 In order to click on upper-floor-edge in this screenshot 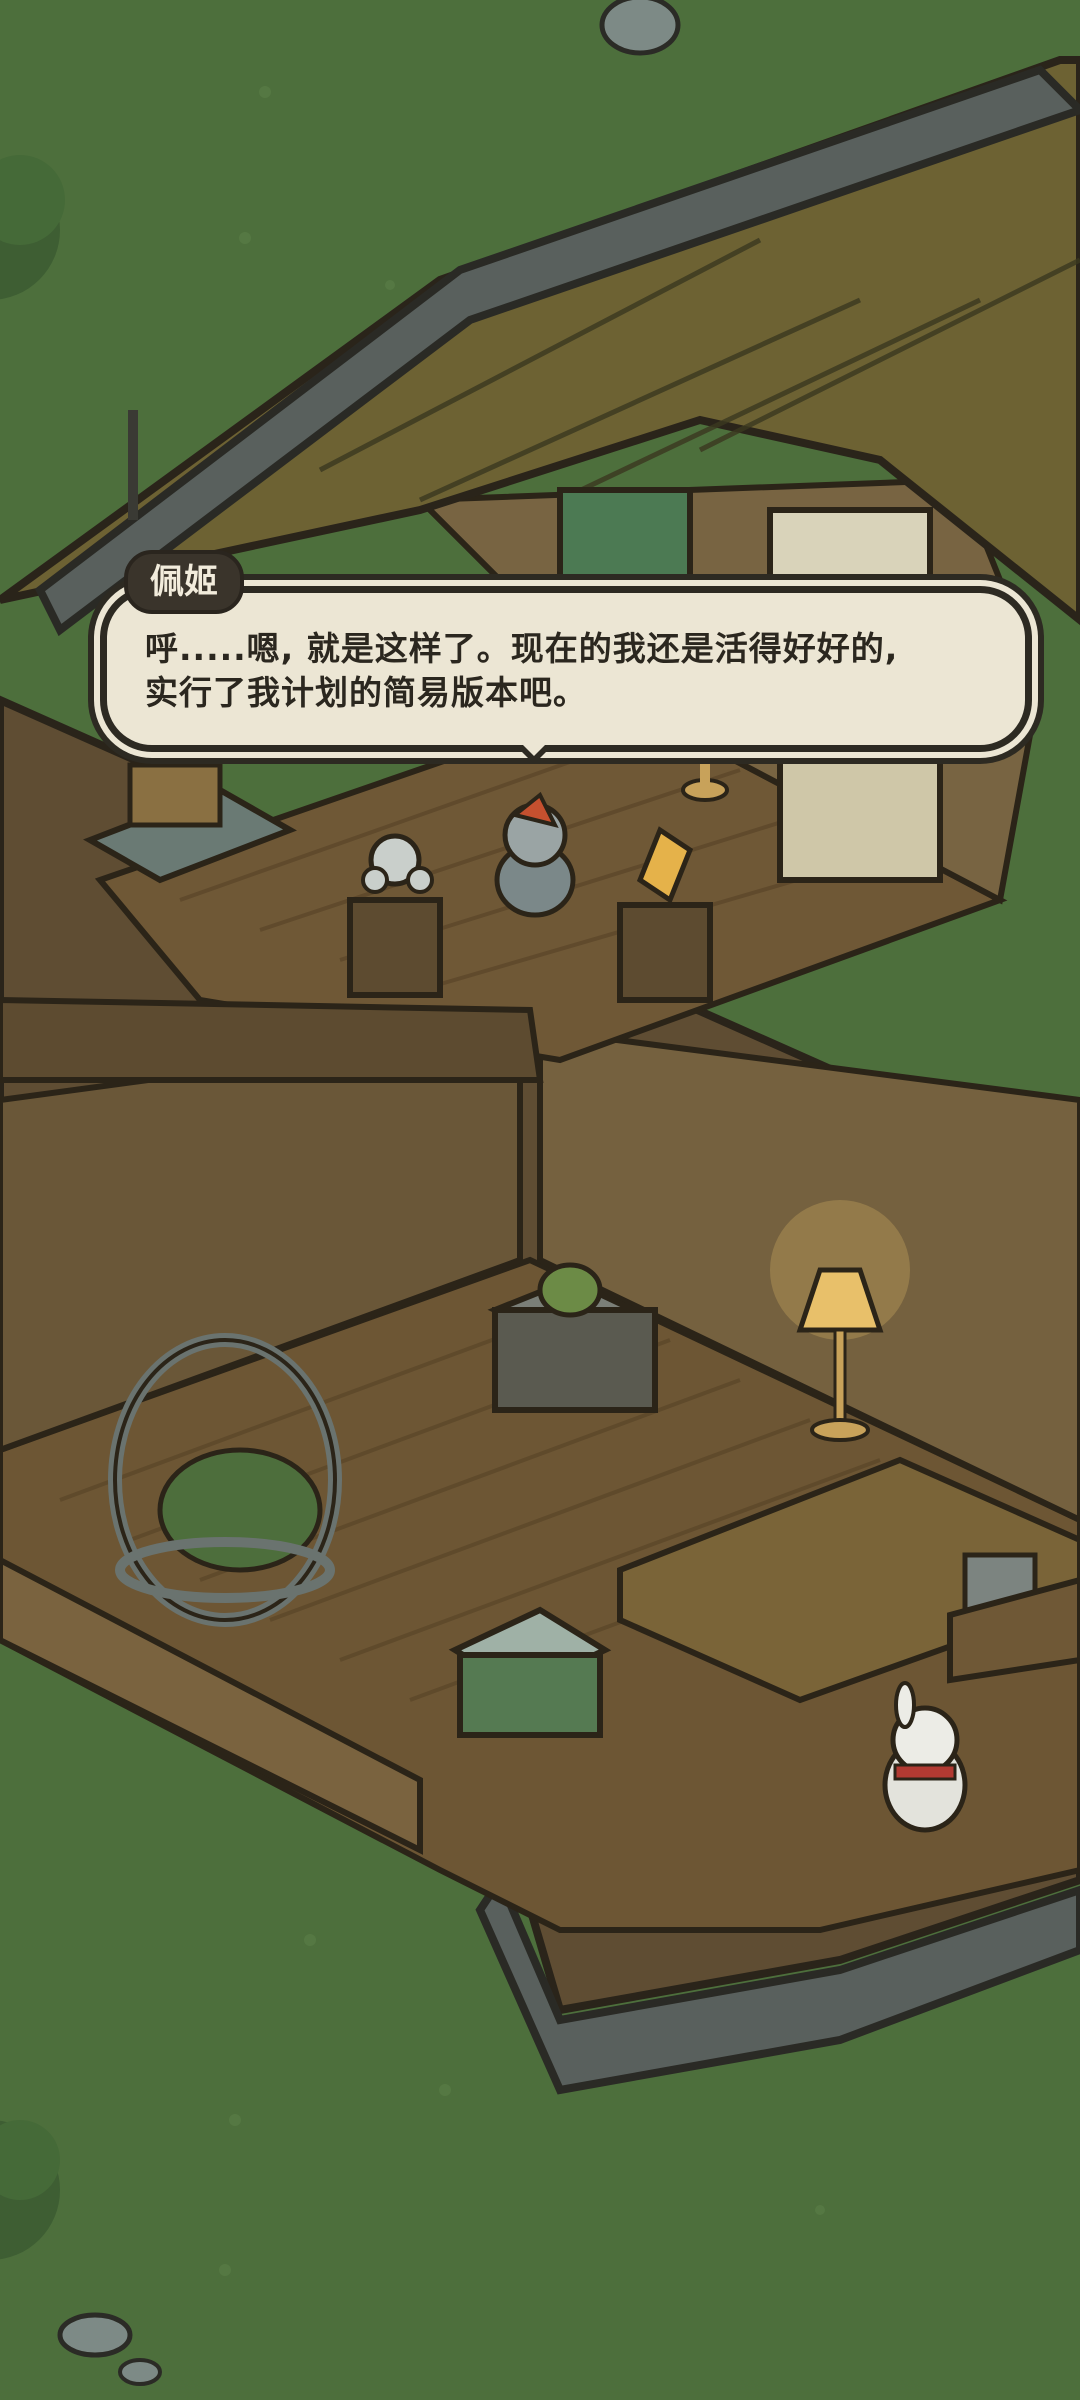, I will do `click(272, 1039)`.